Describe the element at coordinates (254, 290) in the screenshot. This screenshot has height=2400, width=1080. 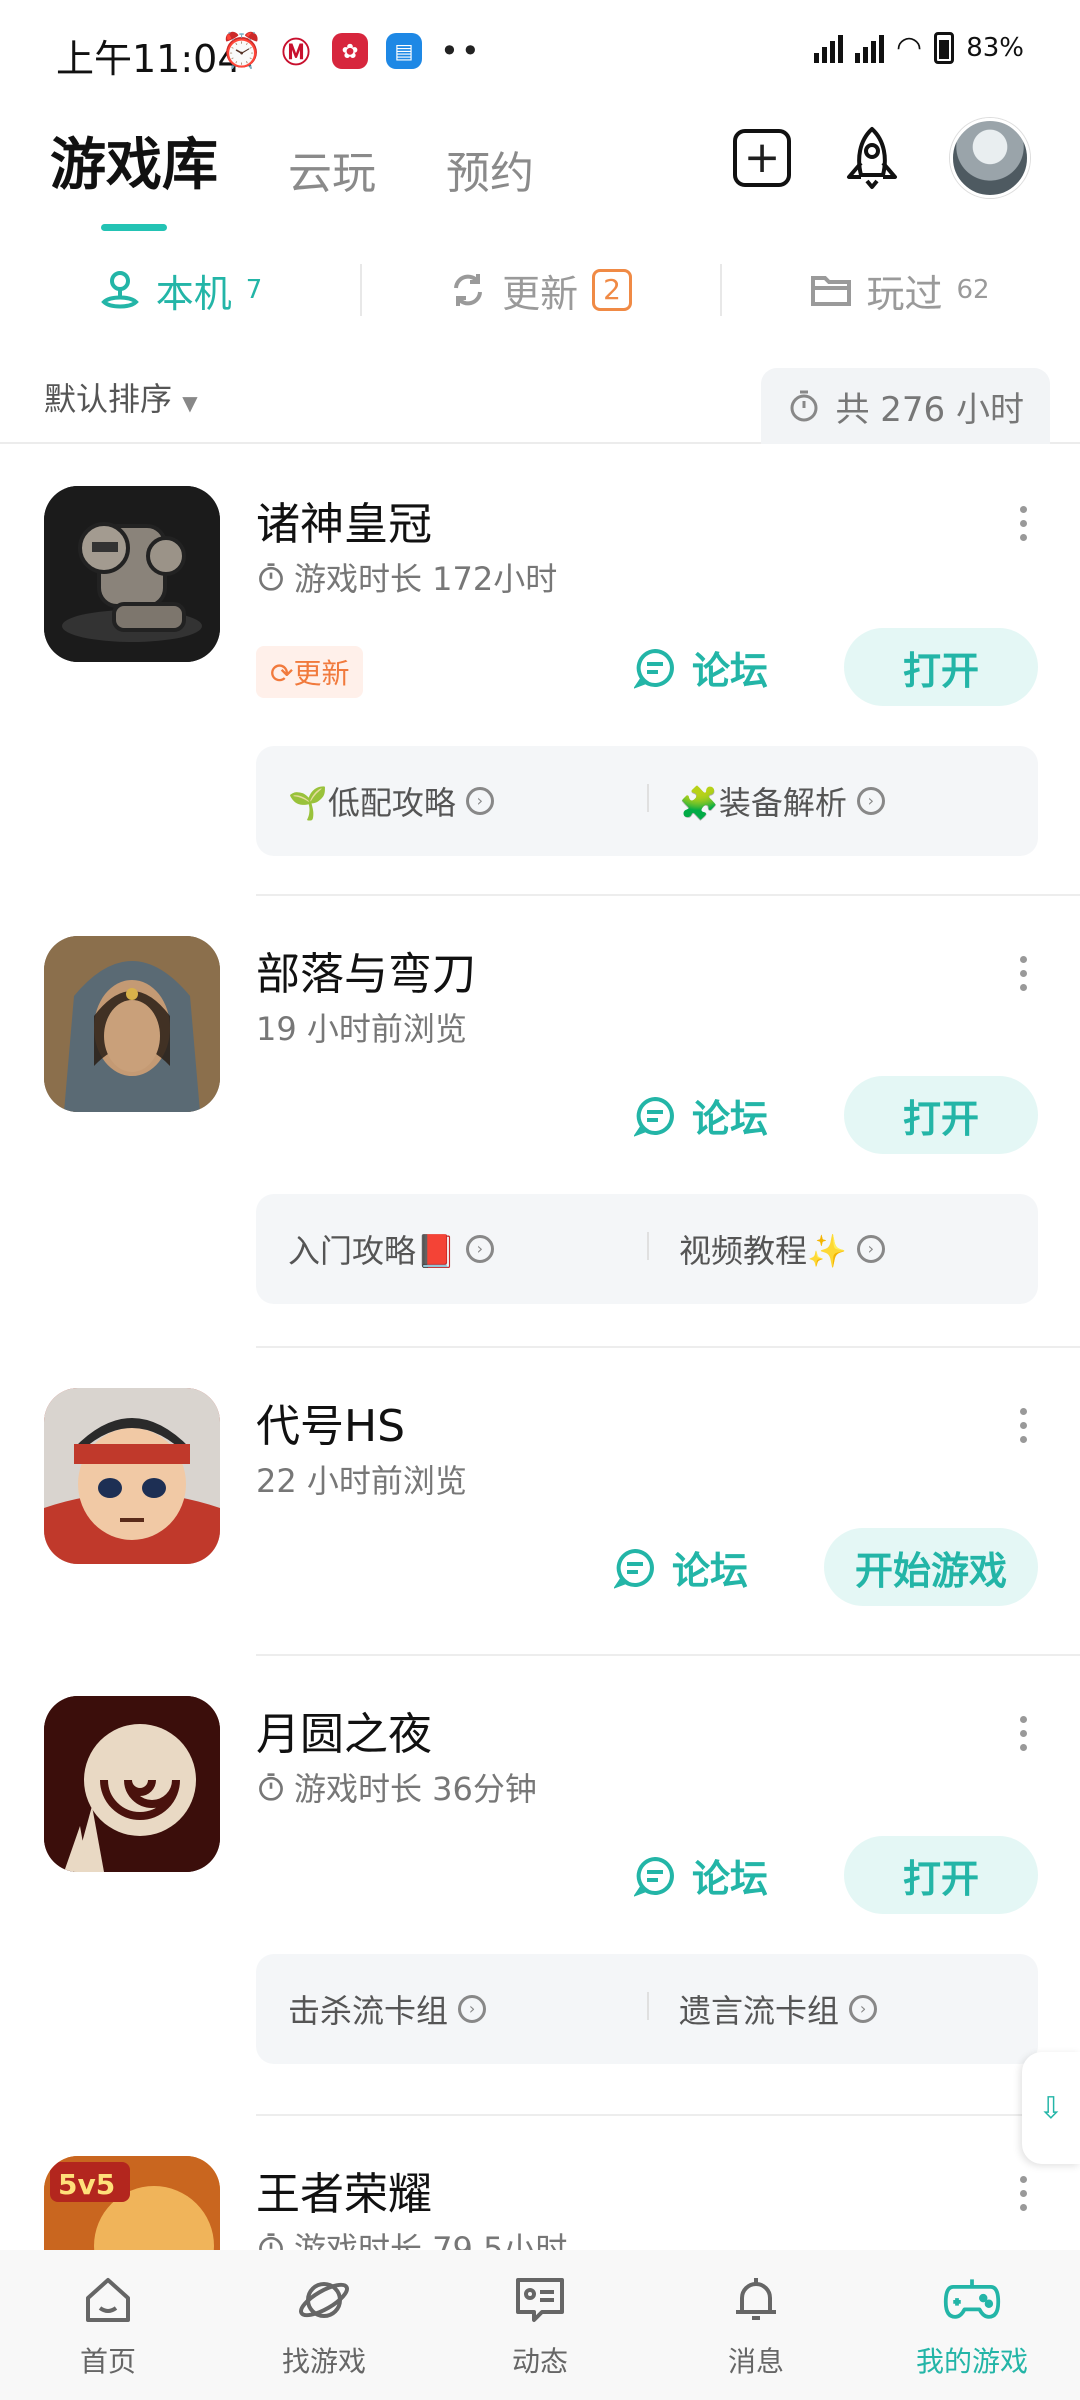
I see `subtab-local-count: 7` at that location.